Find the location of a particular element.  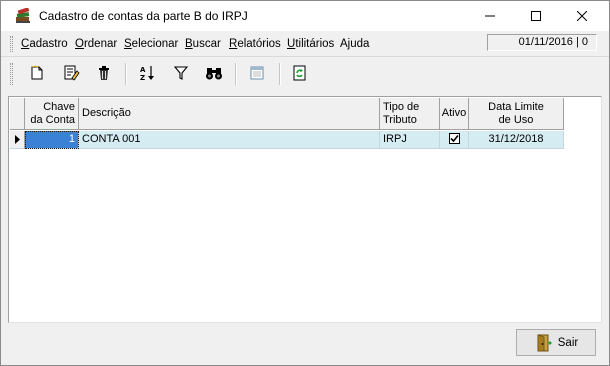

footer-bar: Sair is located at coordinates (305, 341).